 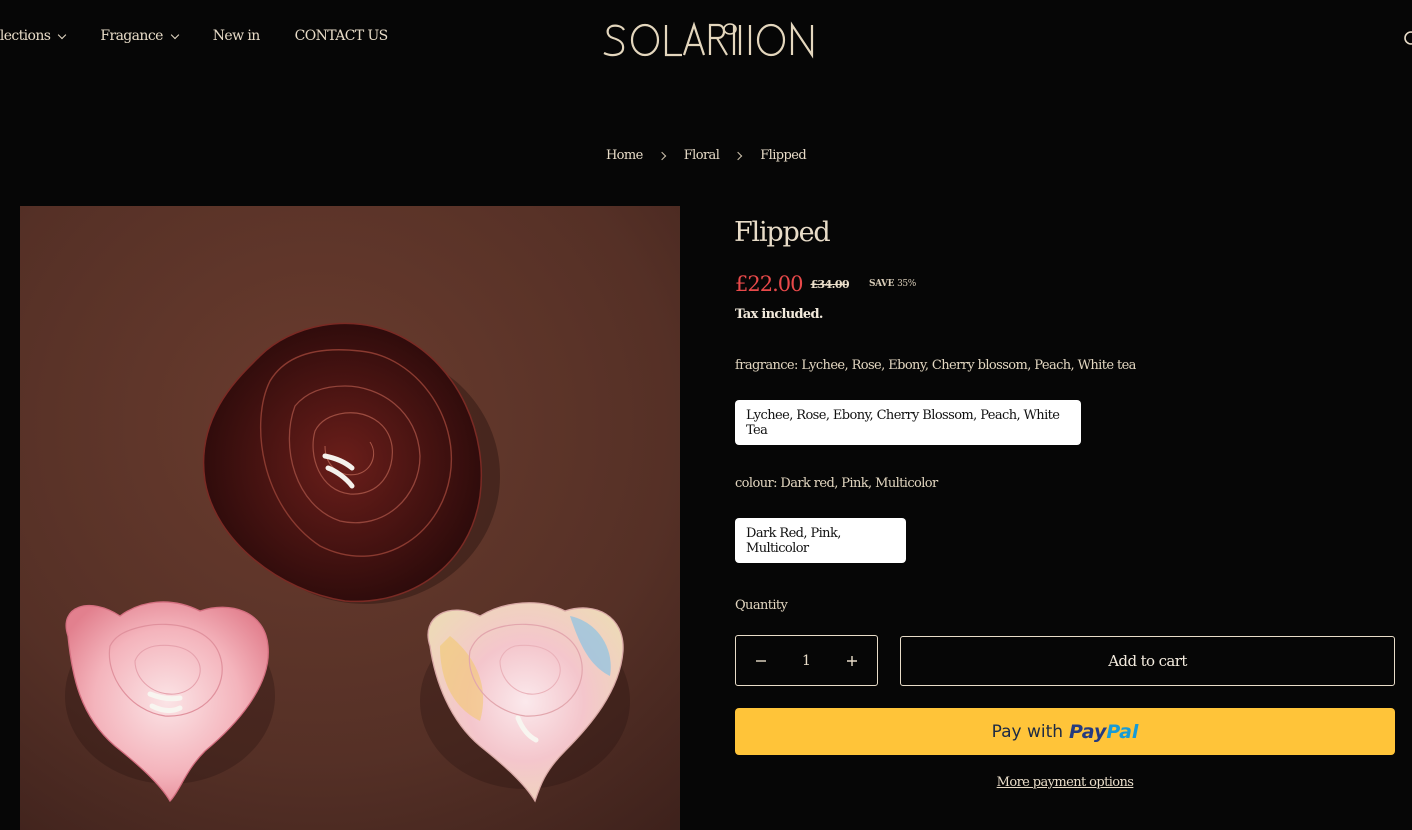 I want to click on quantity-label: Quantity, so click(x=761, y=605).